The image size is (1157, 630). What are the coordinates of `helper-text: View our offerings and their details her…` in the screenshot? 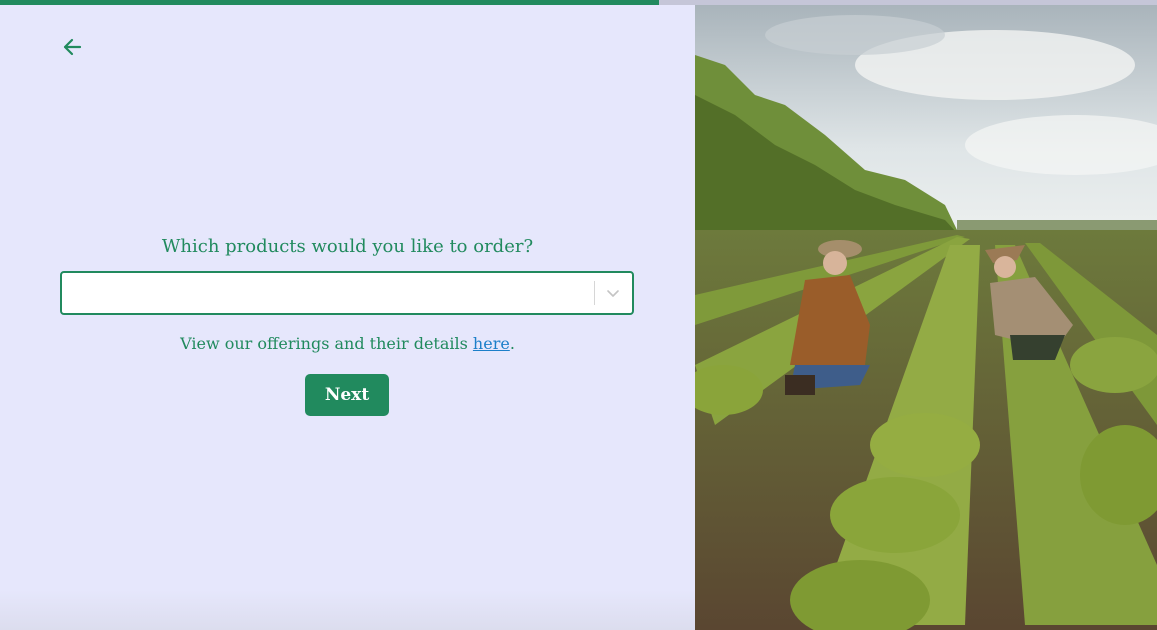 It's located at (347, 343).